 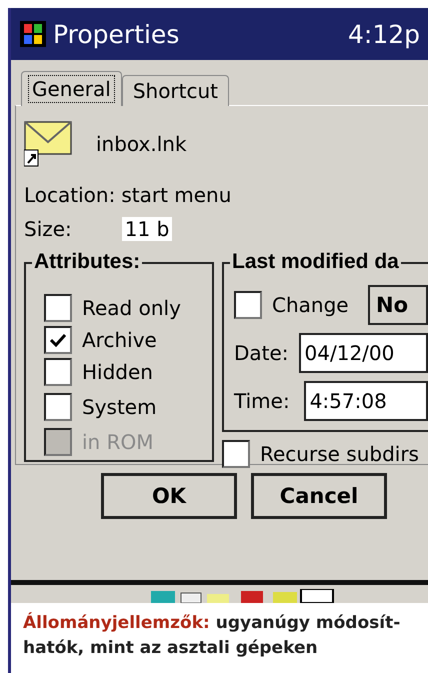 What do you see at coordinates (398, 305) in the screenshot?
I see `now-button: No` at bounding box center [398, 305].